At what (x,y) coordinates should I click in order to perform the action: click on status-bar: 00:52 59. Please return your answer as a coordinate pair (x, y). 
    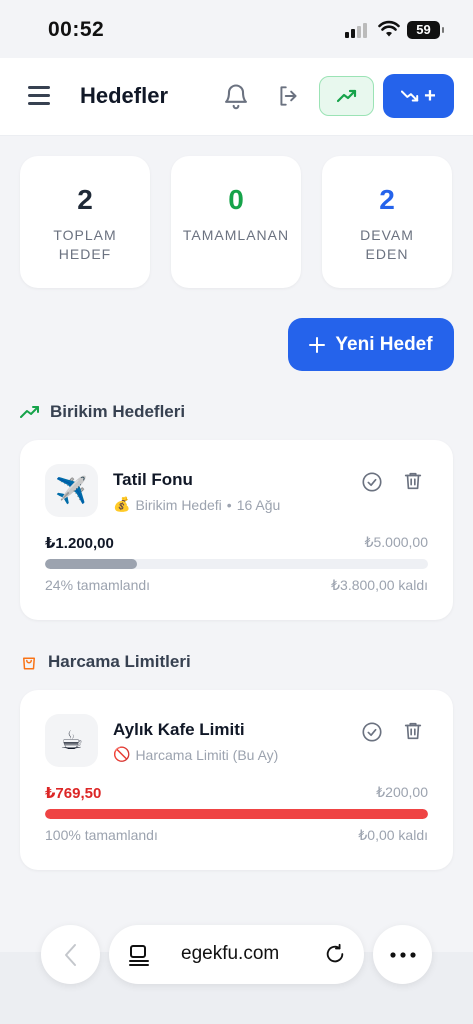
    Looking at the image, I should click on (236, 29).